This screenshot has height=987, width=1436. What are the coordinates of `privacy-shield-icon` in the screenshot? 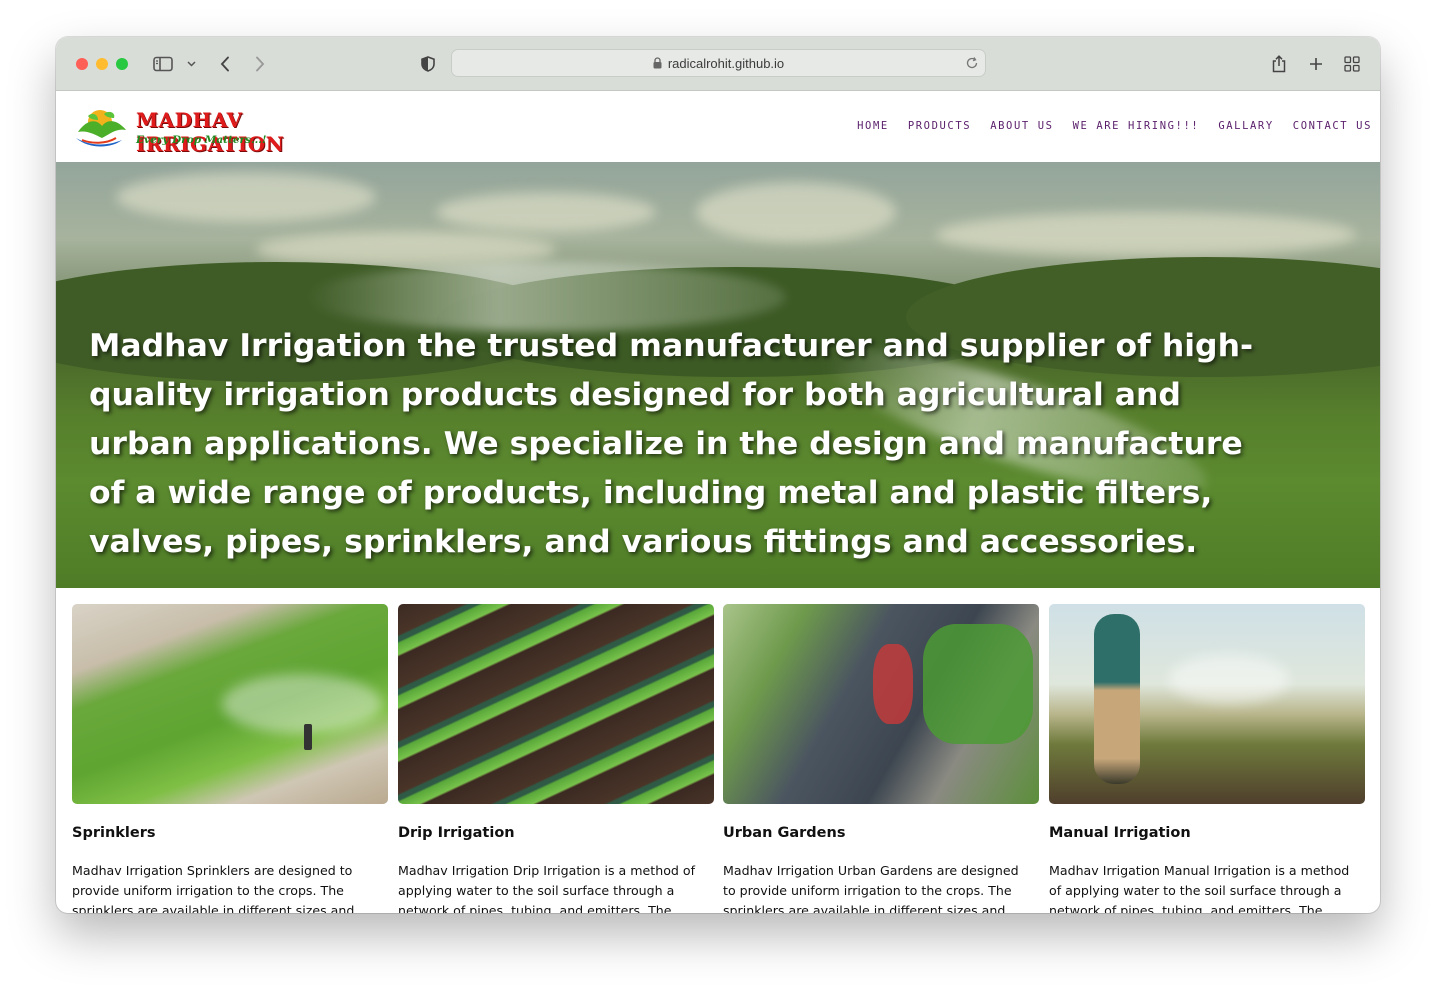 It's located at (428, 64).